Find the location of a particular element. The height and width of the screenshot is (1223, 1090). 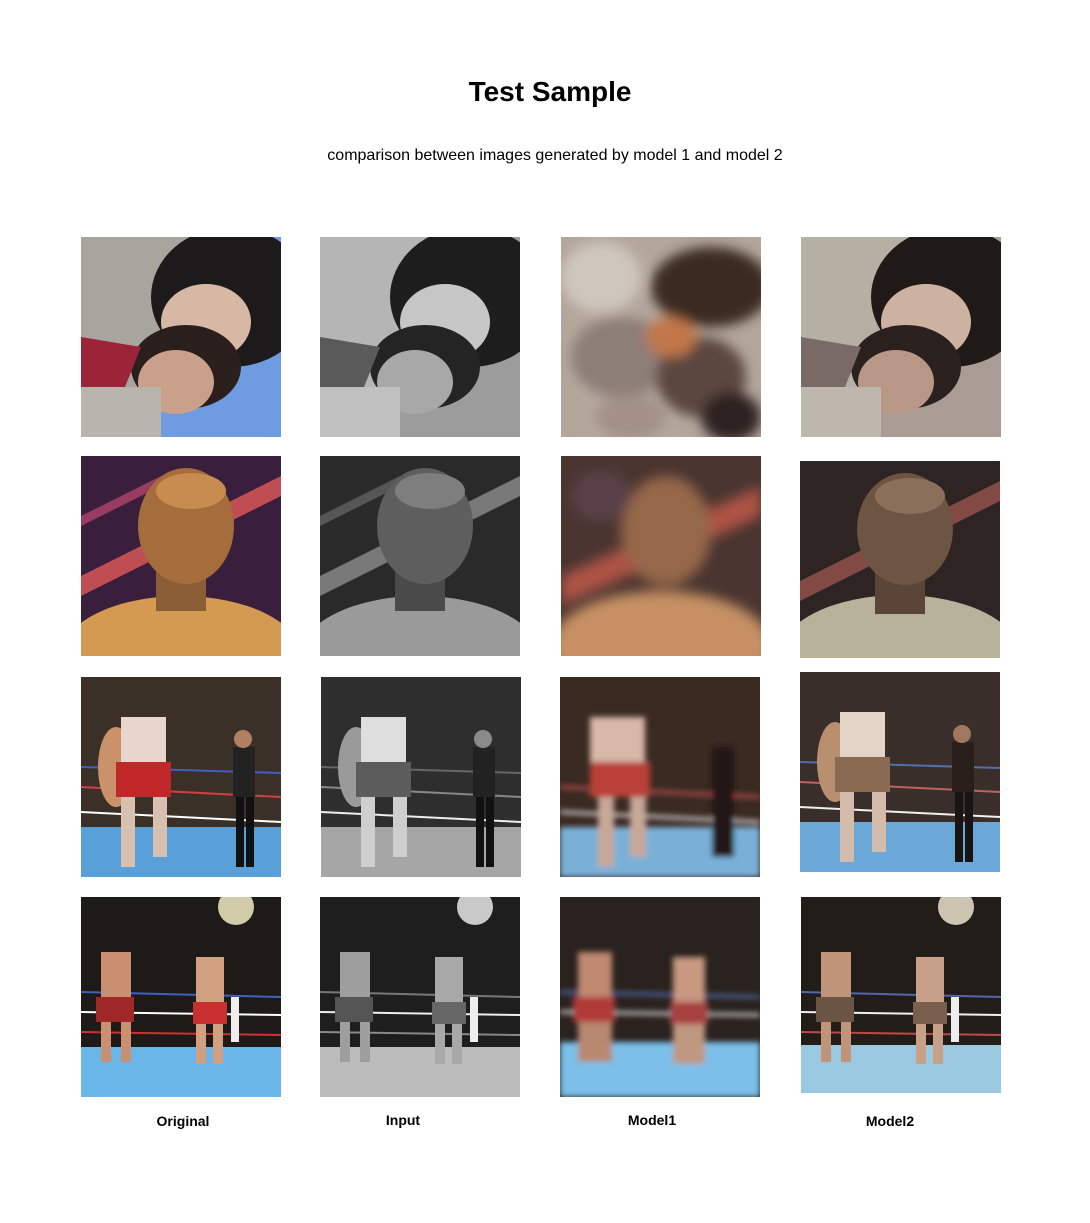

image-model1-row2 is located at coordinates (661, 556).